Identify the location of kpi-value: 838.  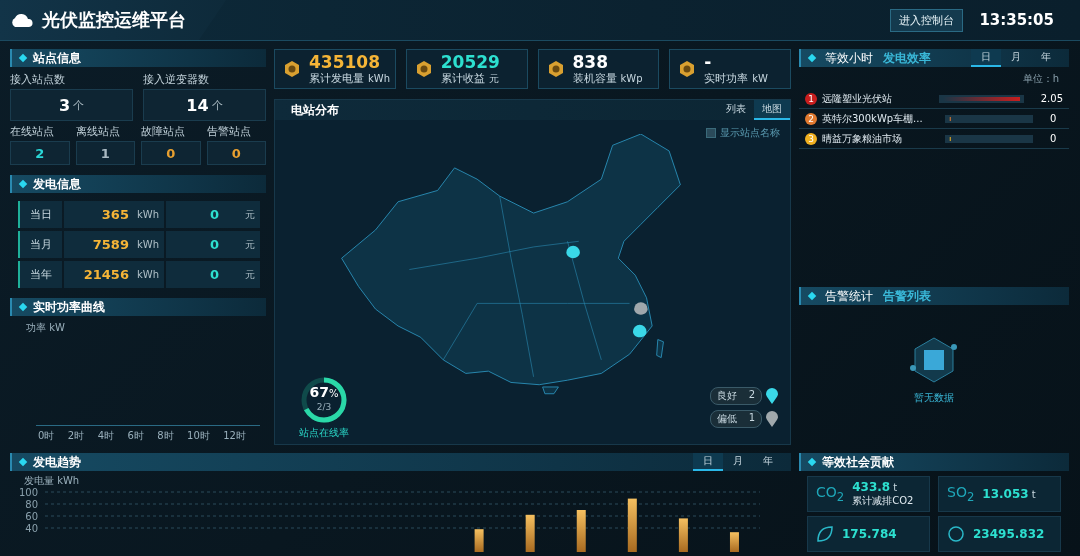
(590, 61).